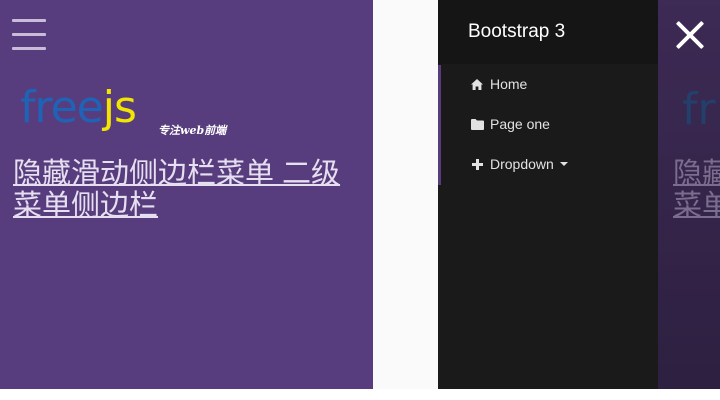  What do you see at coordinates (520, 124) in the screenshot?
I see `sidebar-item-label: Page one` at bounding box center [520, 124].